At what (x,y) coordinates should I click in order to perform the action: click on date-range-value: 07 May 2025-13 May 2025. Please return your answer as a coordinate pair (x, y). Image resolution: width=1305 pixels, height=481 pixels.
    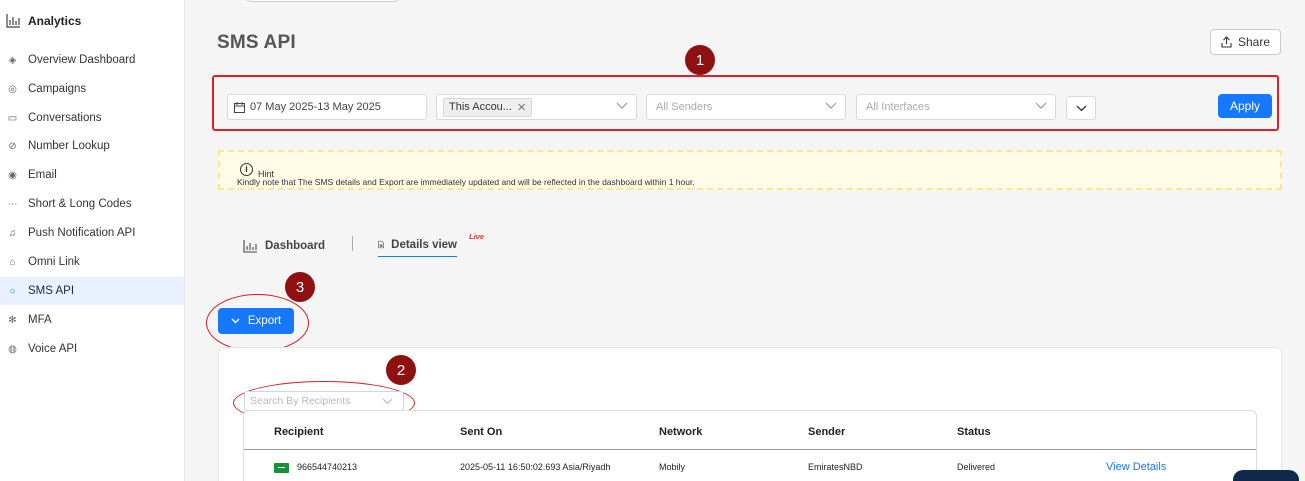
    Looking at the image, I should click on (315, 107).